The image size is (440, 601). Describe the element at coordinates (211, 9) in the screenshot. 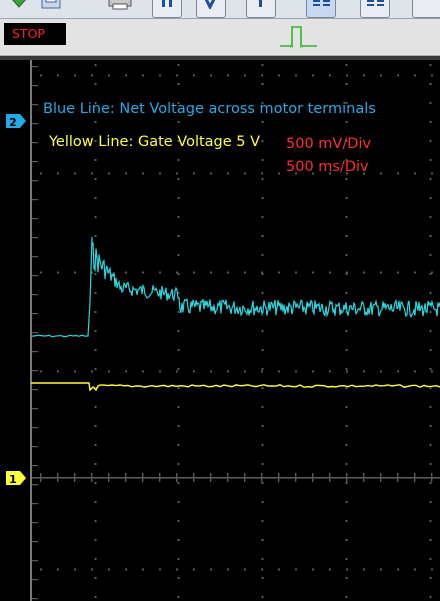

I see `channel-b-button` at that location.